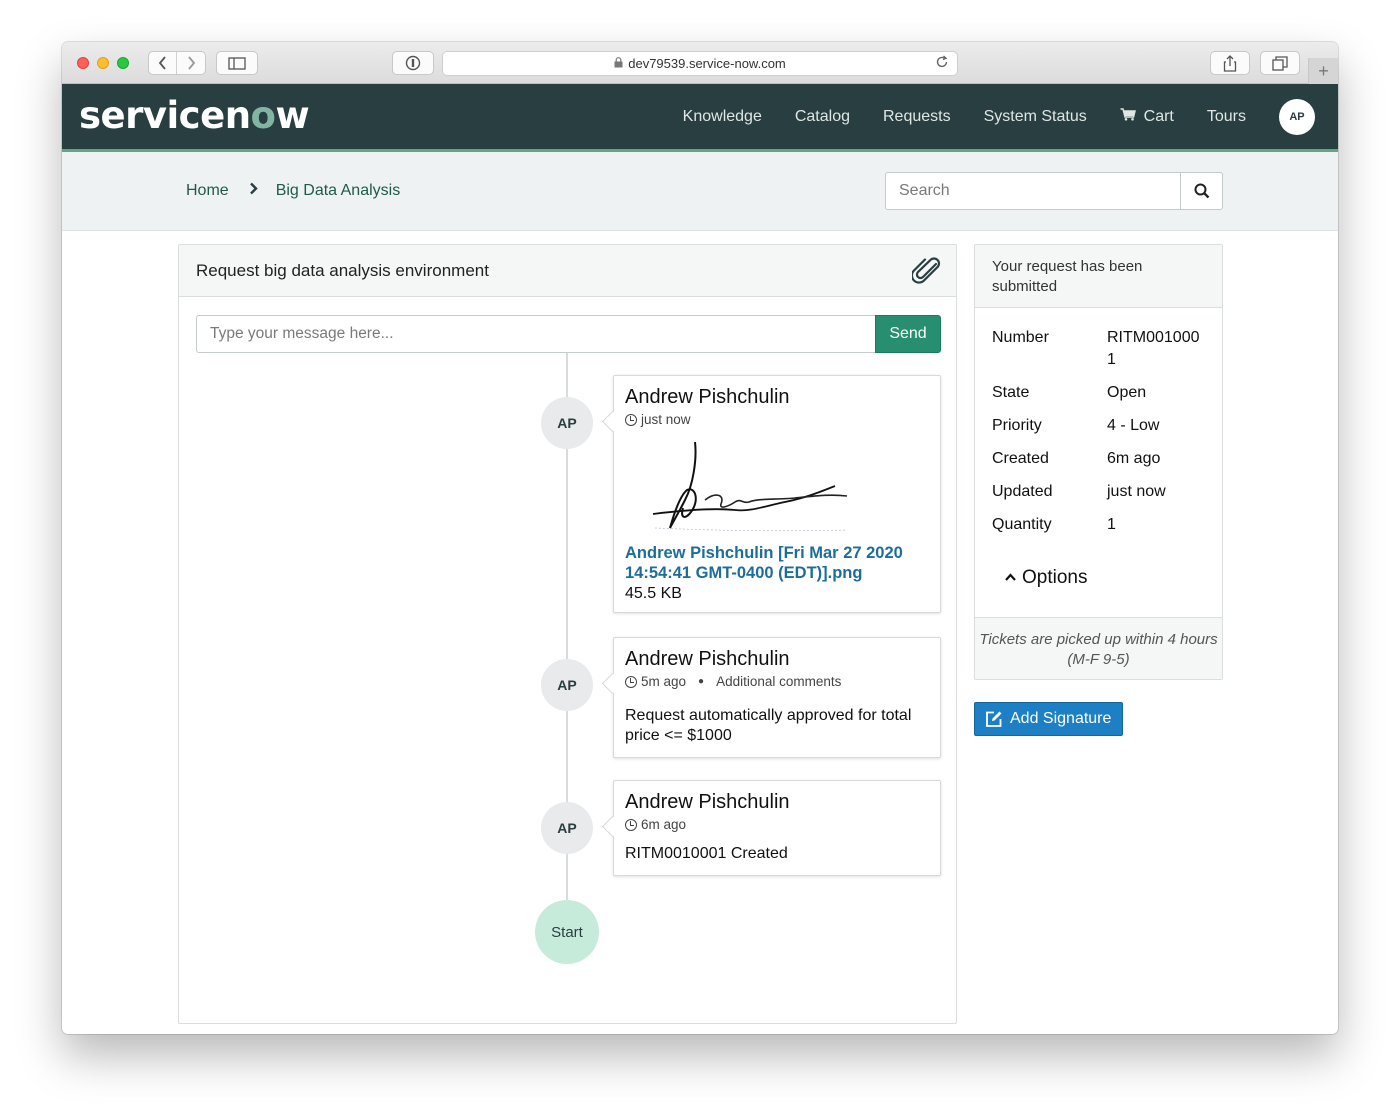 The height and width of the screenshot is (1116, 1400). What do you see at coordinates (163, 63) in the screenshot?
I see `back-icon` at bounding box center [163, 63].